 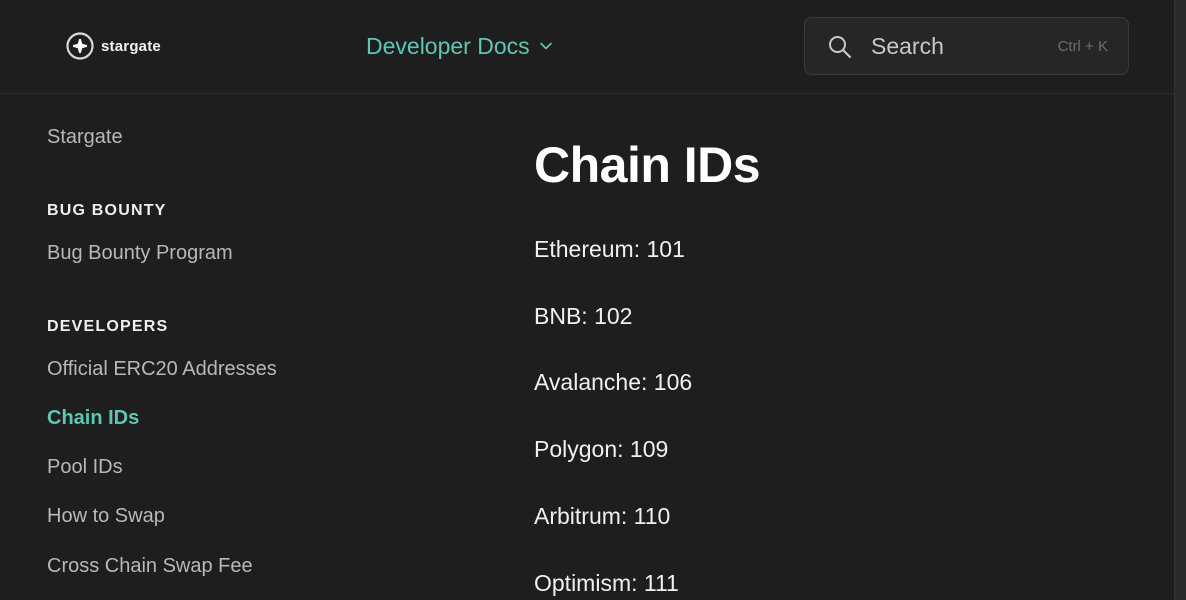 I want to click on chain-id-item: BNB: 102, so click(x=583, y=316).